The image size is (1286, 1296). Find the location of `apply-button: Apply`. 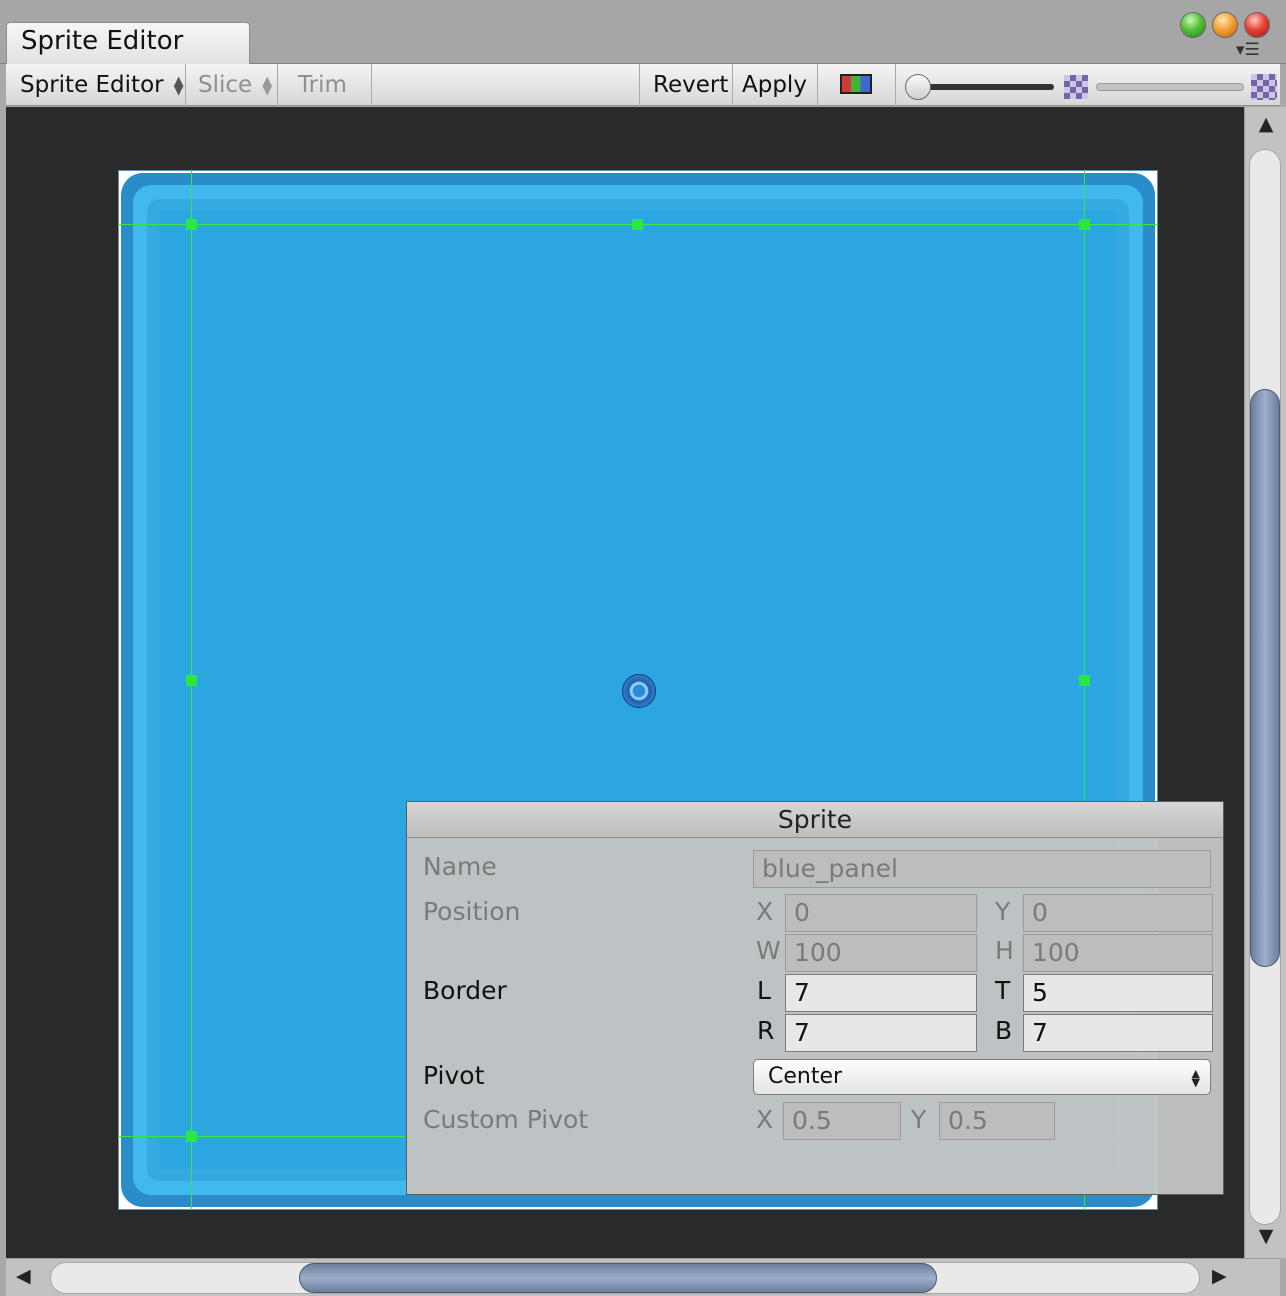

apply-button: Apply is located at coordinates (775, 85).